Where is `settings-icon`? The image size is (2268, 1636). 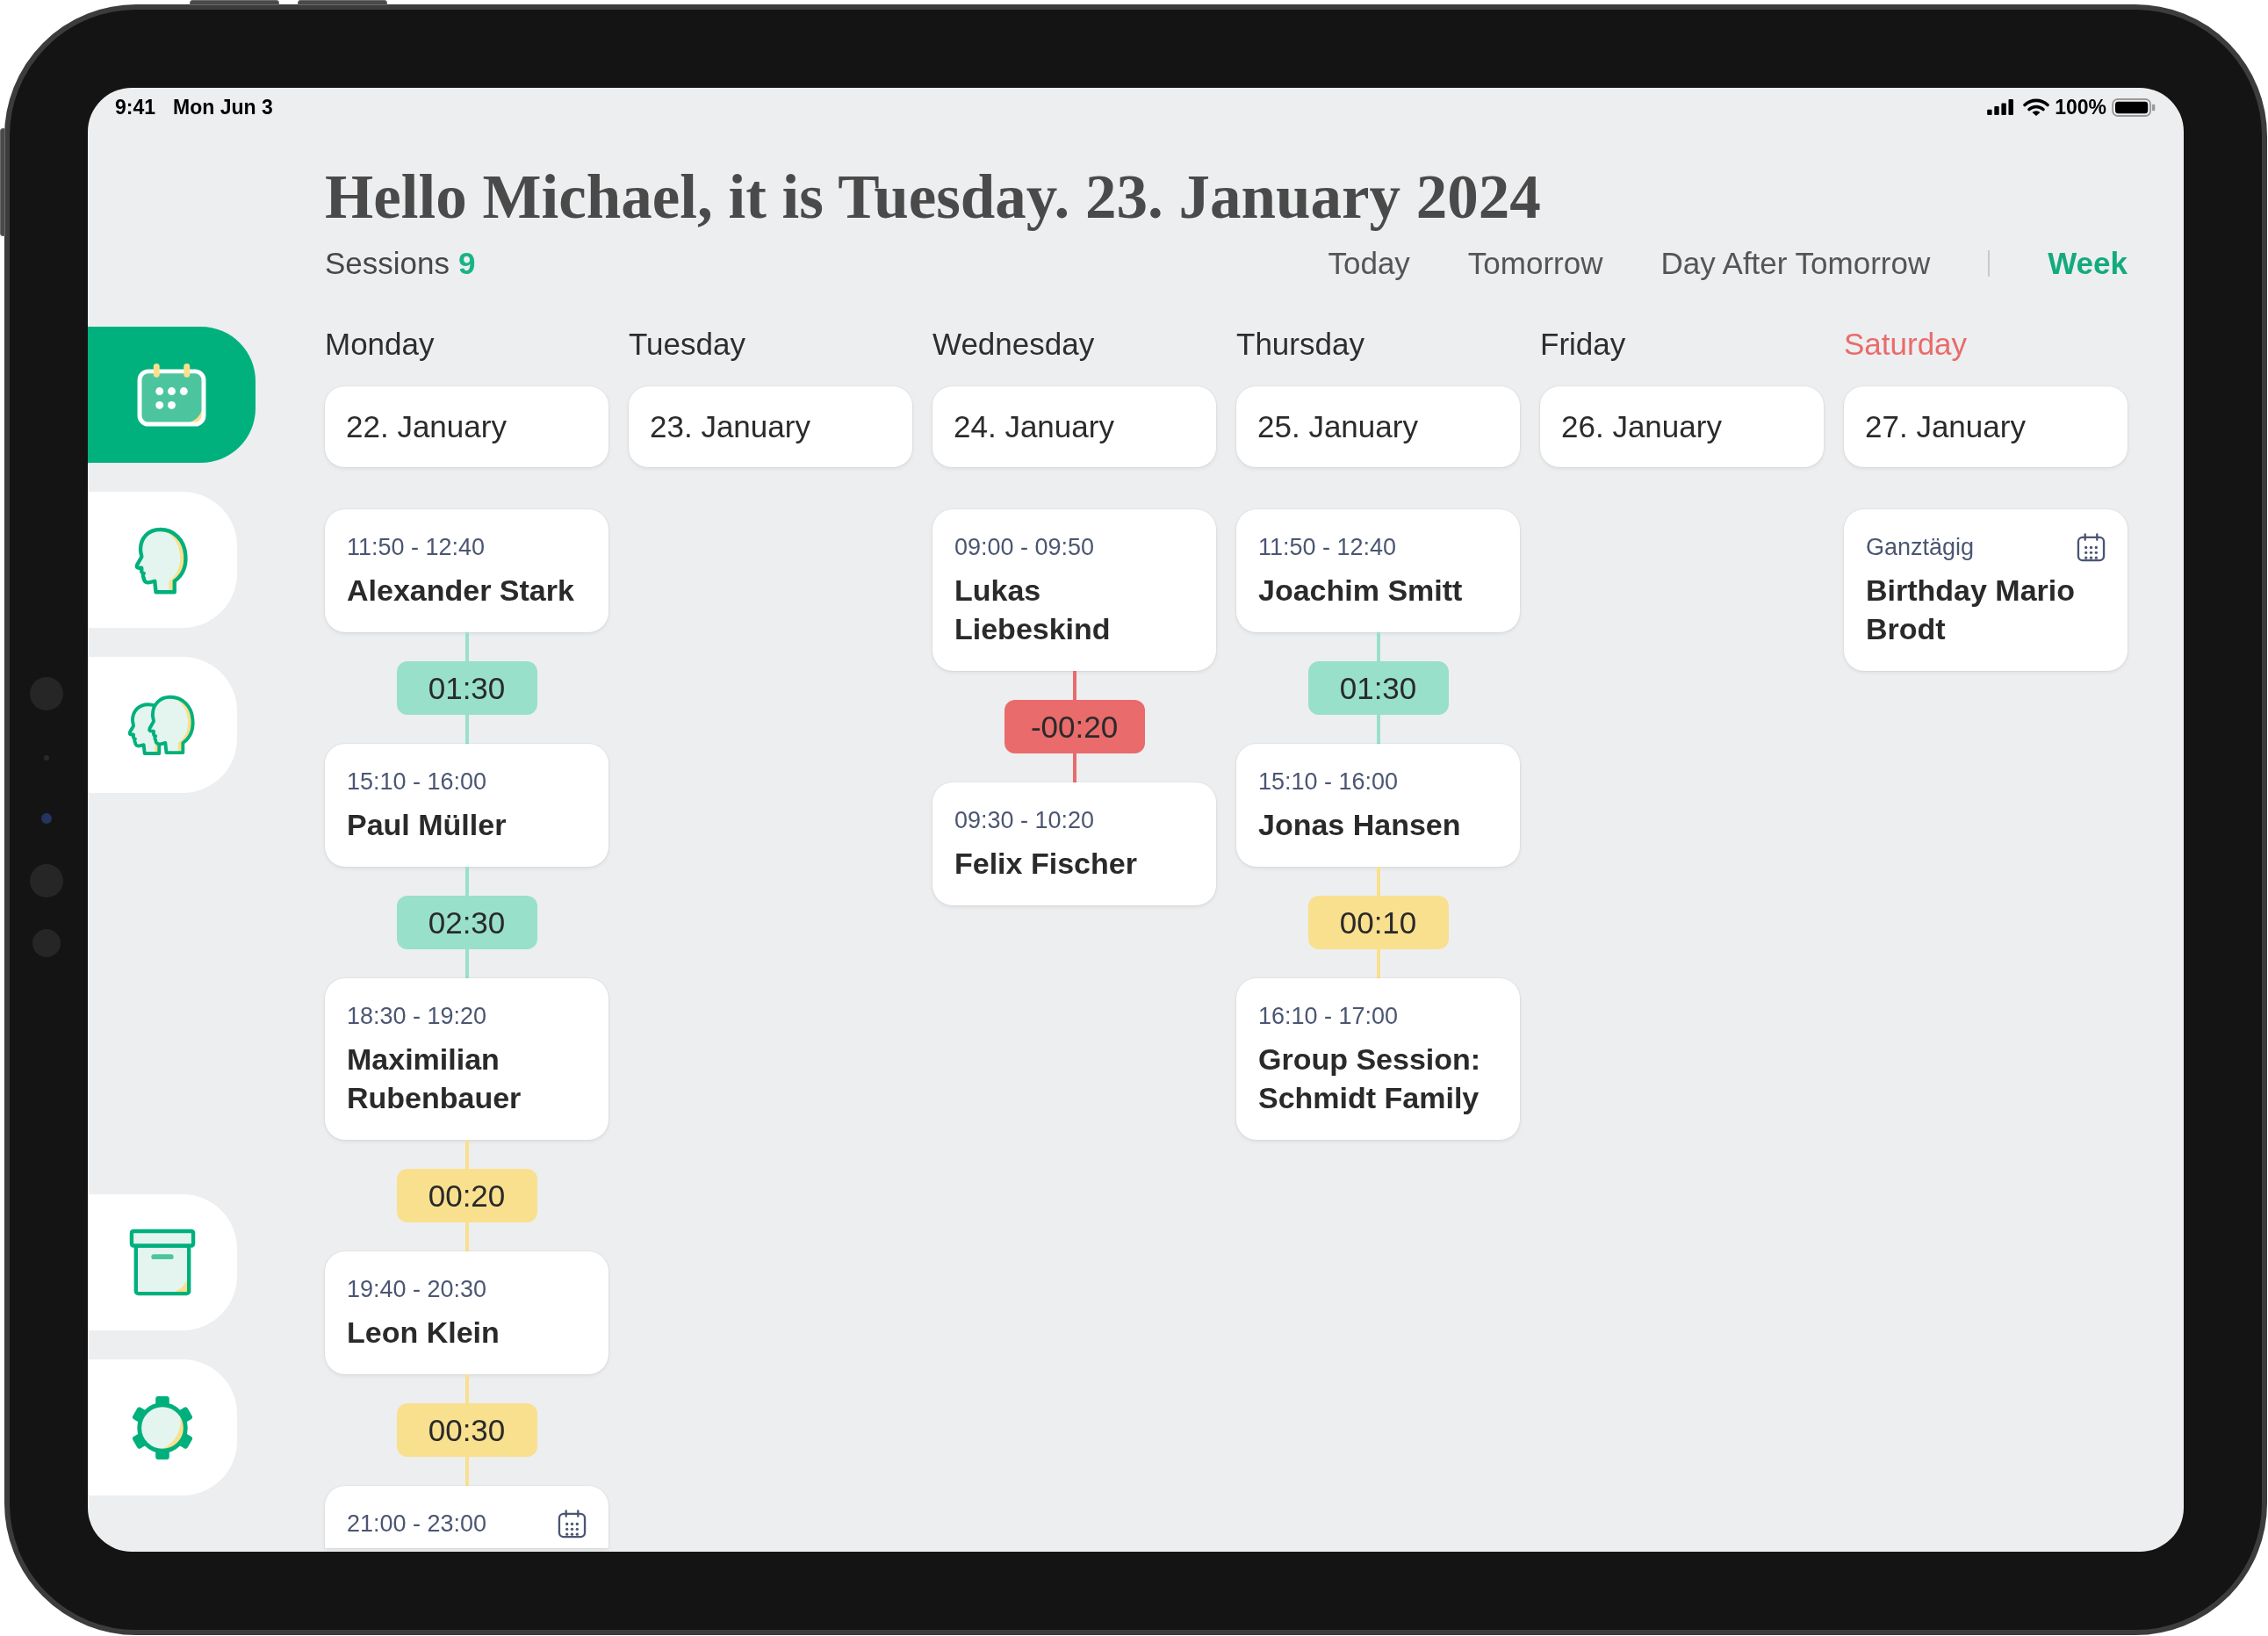 settings-icon is located at coordinates (162, 1427).